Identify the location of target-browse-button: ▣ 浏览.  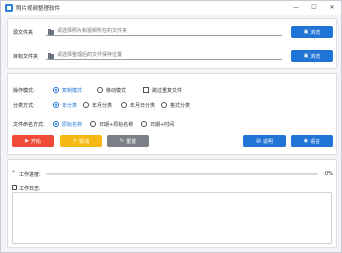
(312, 56).